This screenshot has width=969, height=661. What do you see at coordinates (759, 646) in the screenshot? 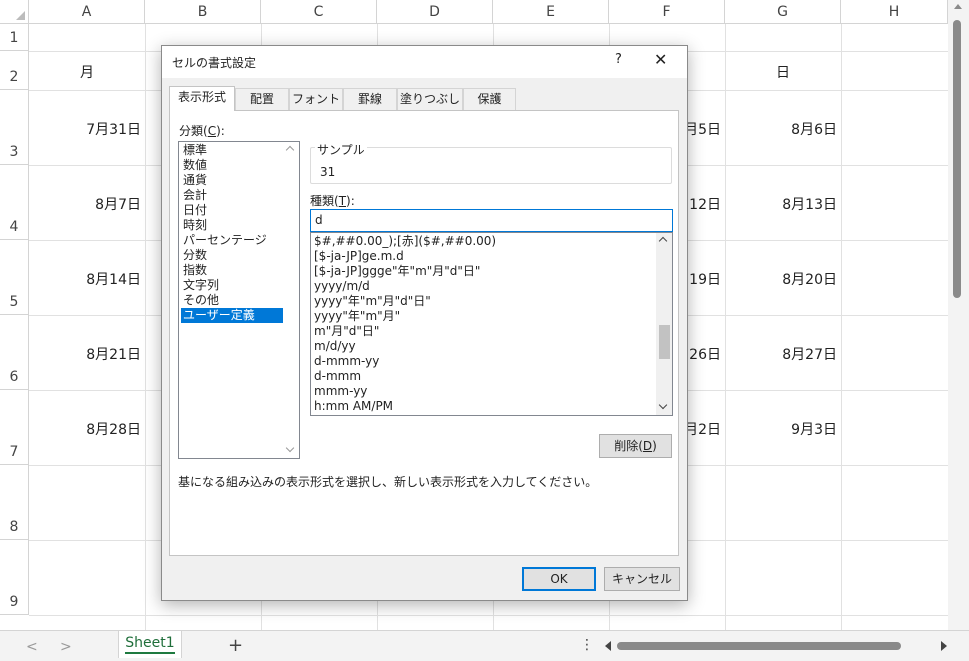
I see `horizontal-scroll-thumb` at bounding box center [759, 646].